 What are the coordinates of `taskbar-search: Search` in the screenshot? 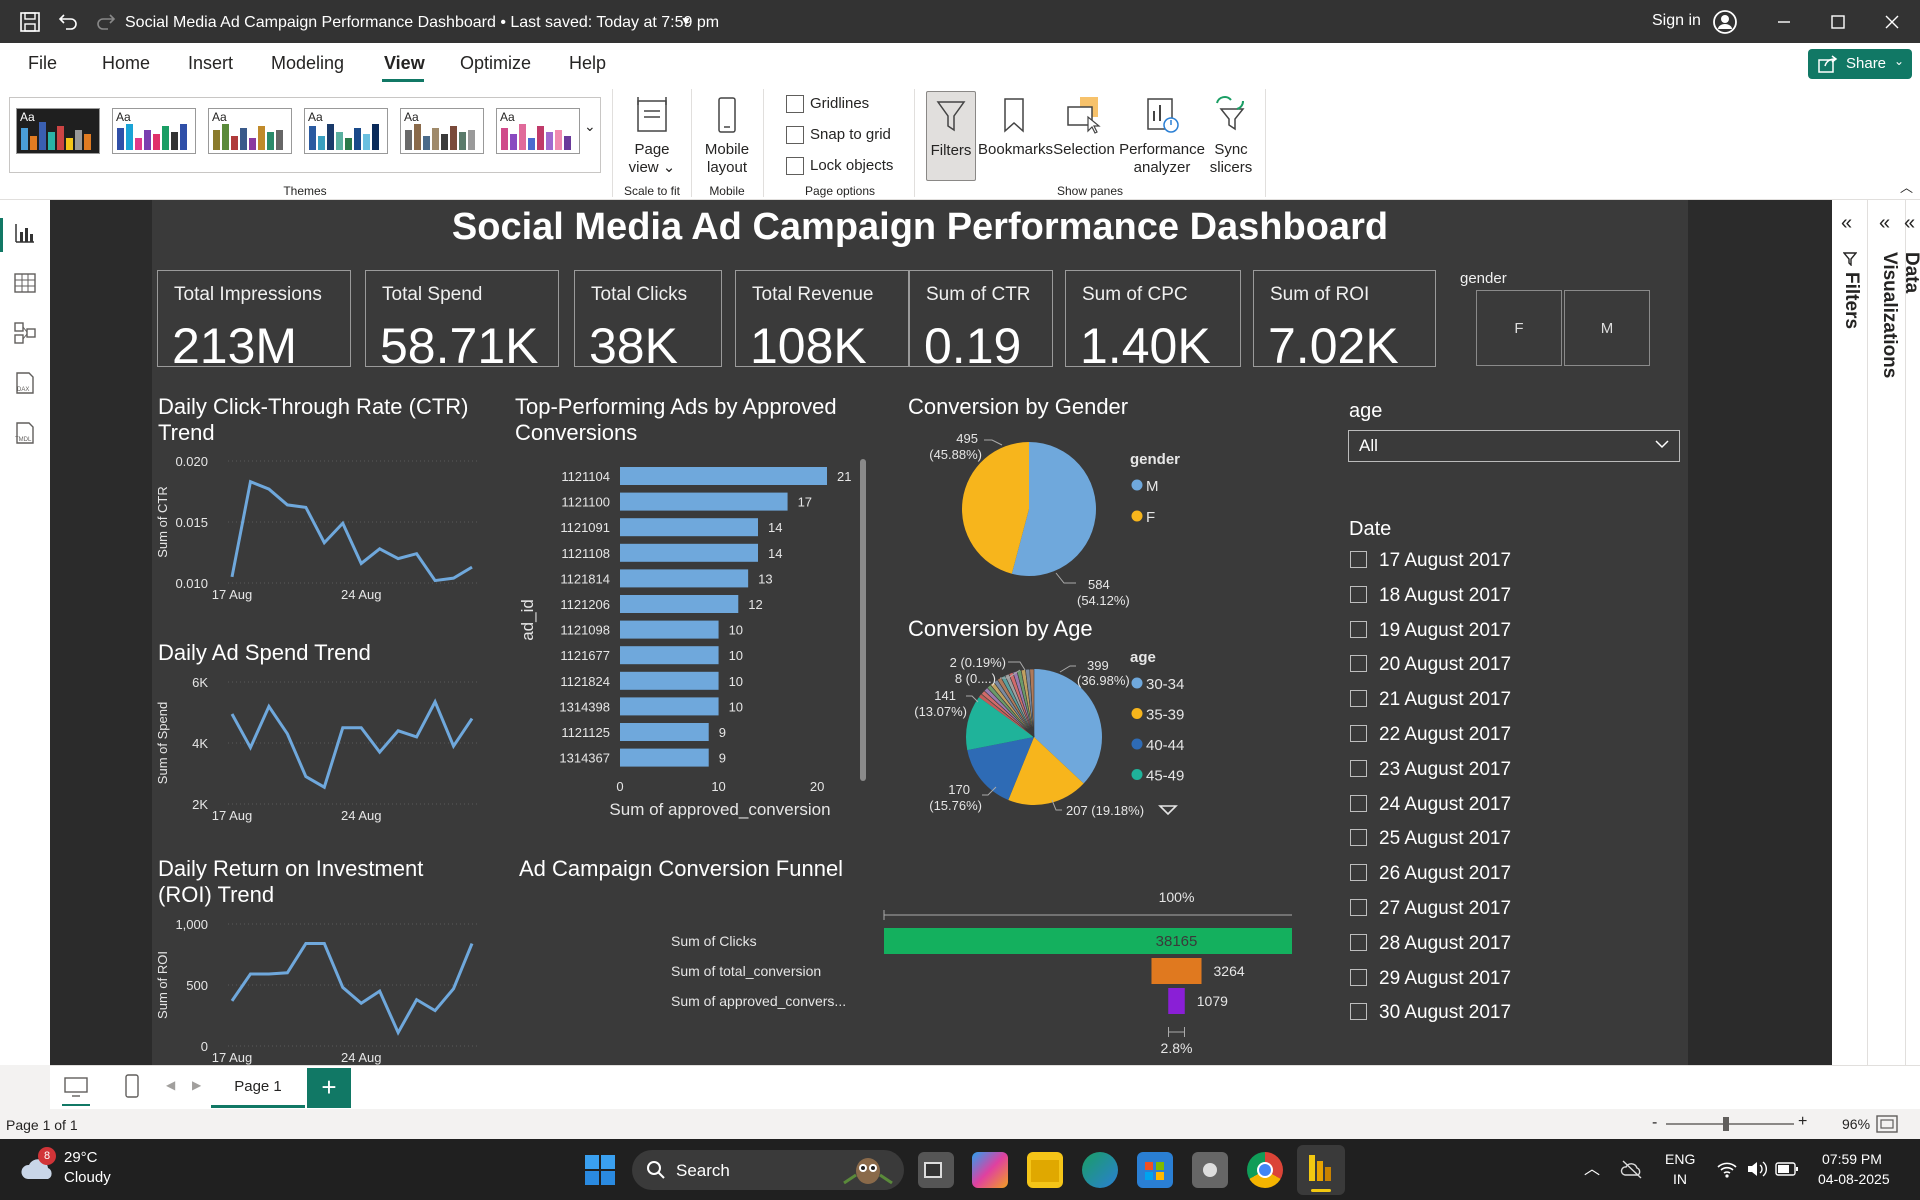 It's located at (768, 1170).